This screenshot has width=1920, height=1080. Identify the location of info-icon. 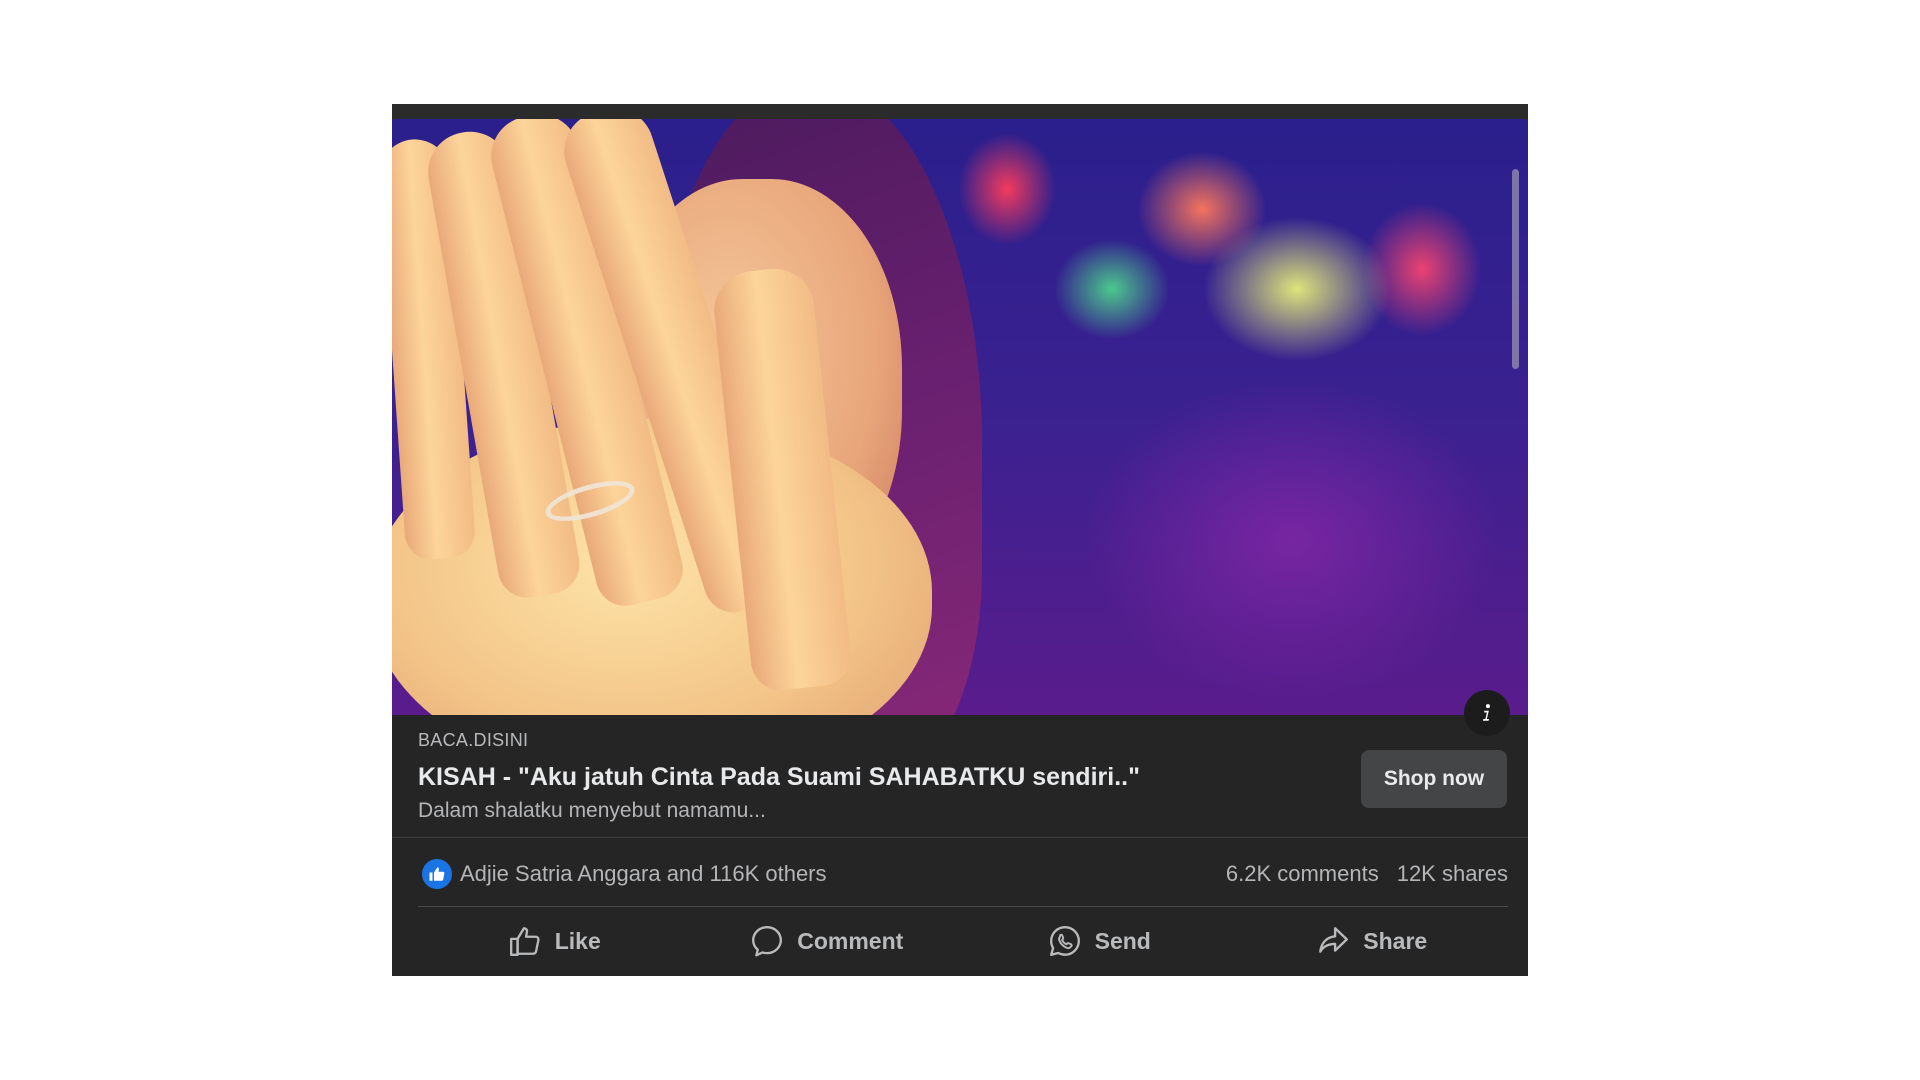
(1486, 712).